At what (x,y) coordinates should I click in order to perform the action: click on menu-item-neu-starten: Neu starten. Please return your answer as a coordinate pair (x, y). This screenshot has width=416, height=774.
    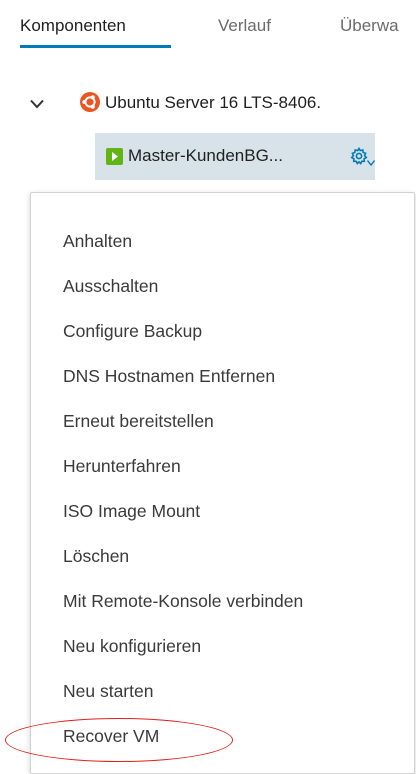
    Looking at the image, I should click on (108, 691).